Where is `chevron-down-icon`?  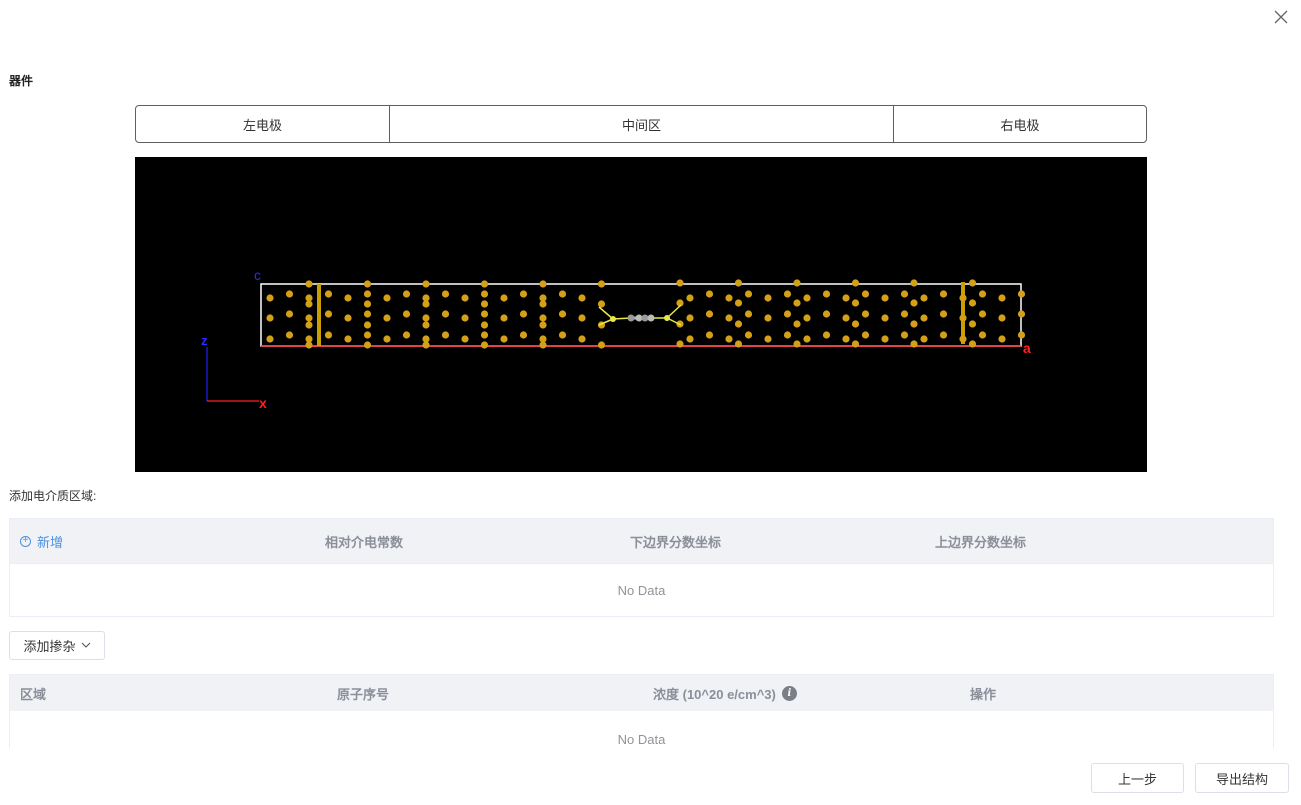 chevron-down-icon is located at coordinates (86, 645).